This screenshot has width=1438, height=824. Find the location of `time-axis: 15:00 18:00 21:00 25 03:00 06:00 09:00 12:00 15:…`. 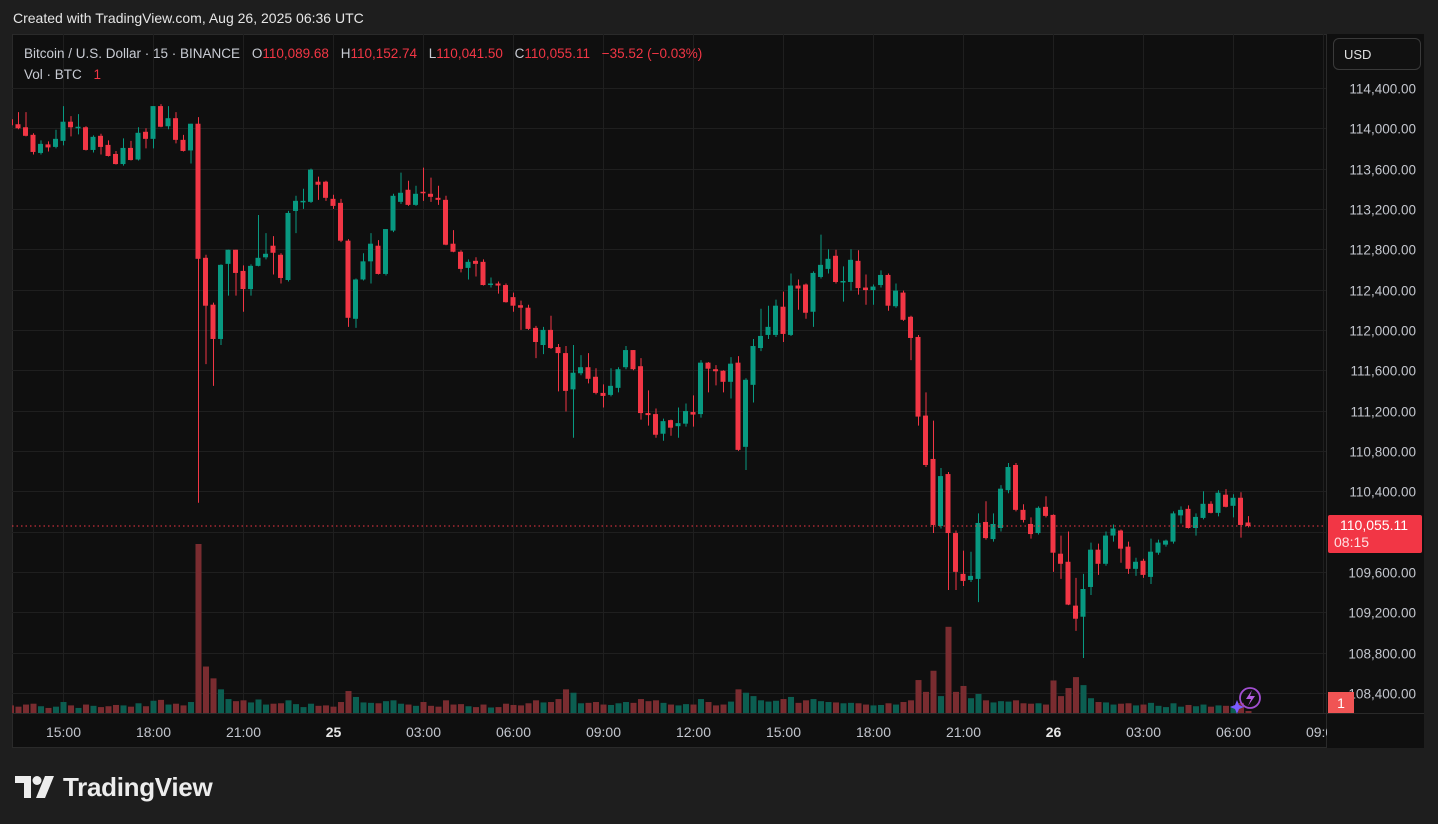

time-axis: 15:00 18:00 21:00 25 03:00 06:00 09:00 12:00 15:… is located at coordinates (718, 730).